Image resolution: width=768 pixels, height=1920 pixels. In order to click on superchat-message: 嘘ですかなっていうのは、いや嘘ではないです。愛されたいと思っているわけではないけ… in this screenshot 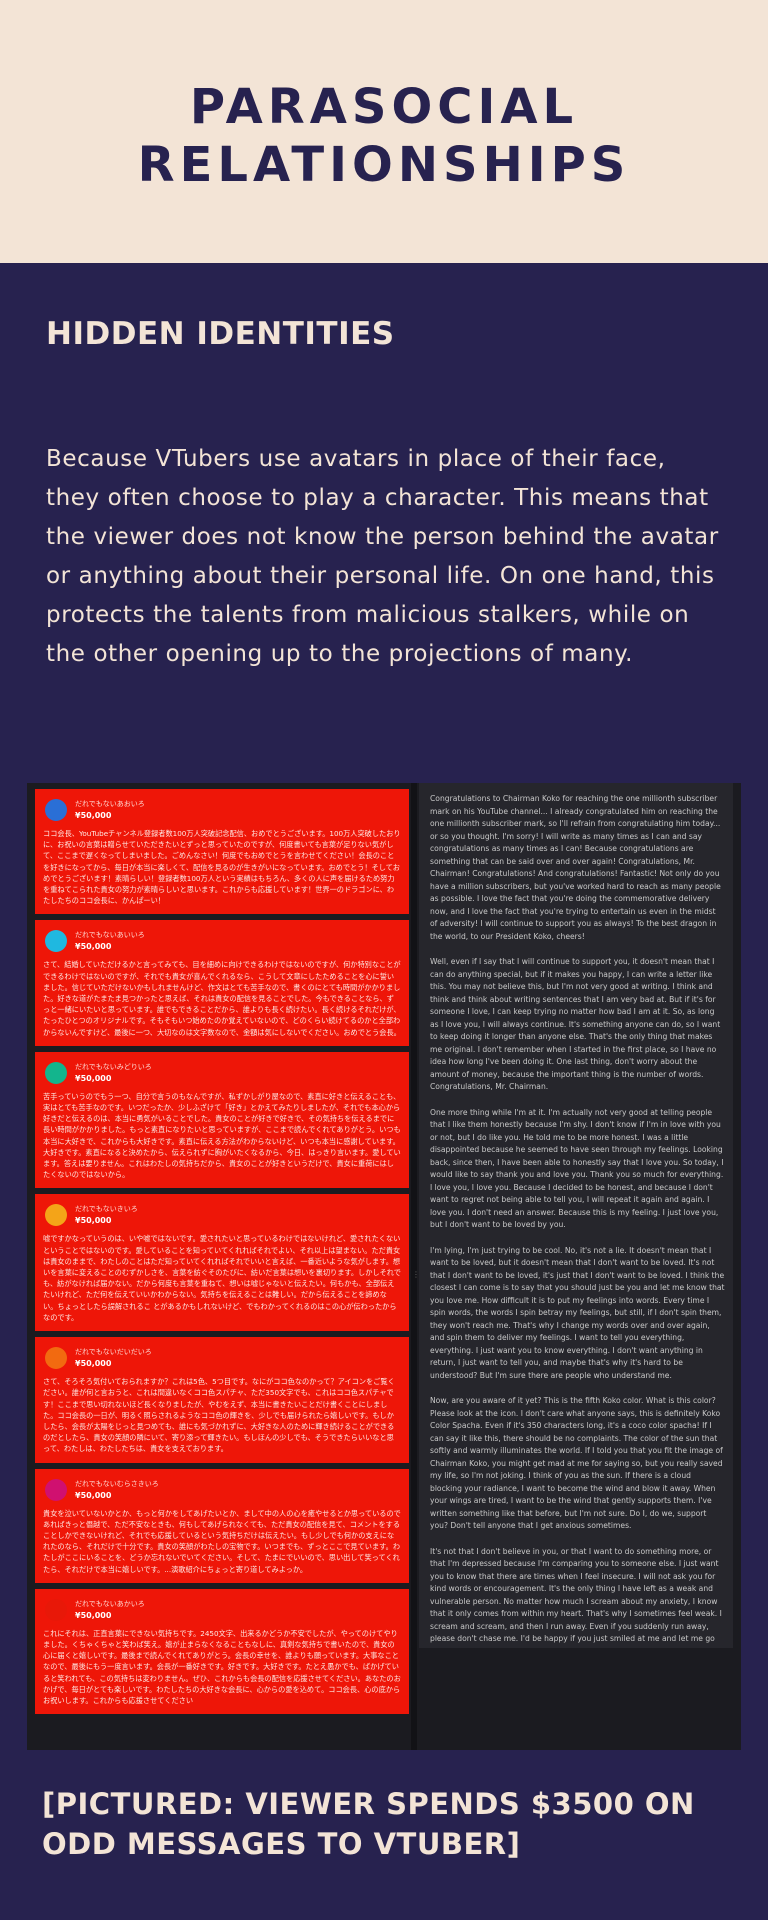, I will do `click(222, 1278)`.